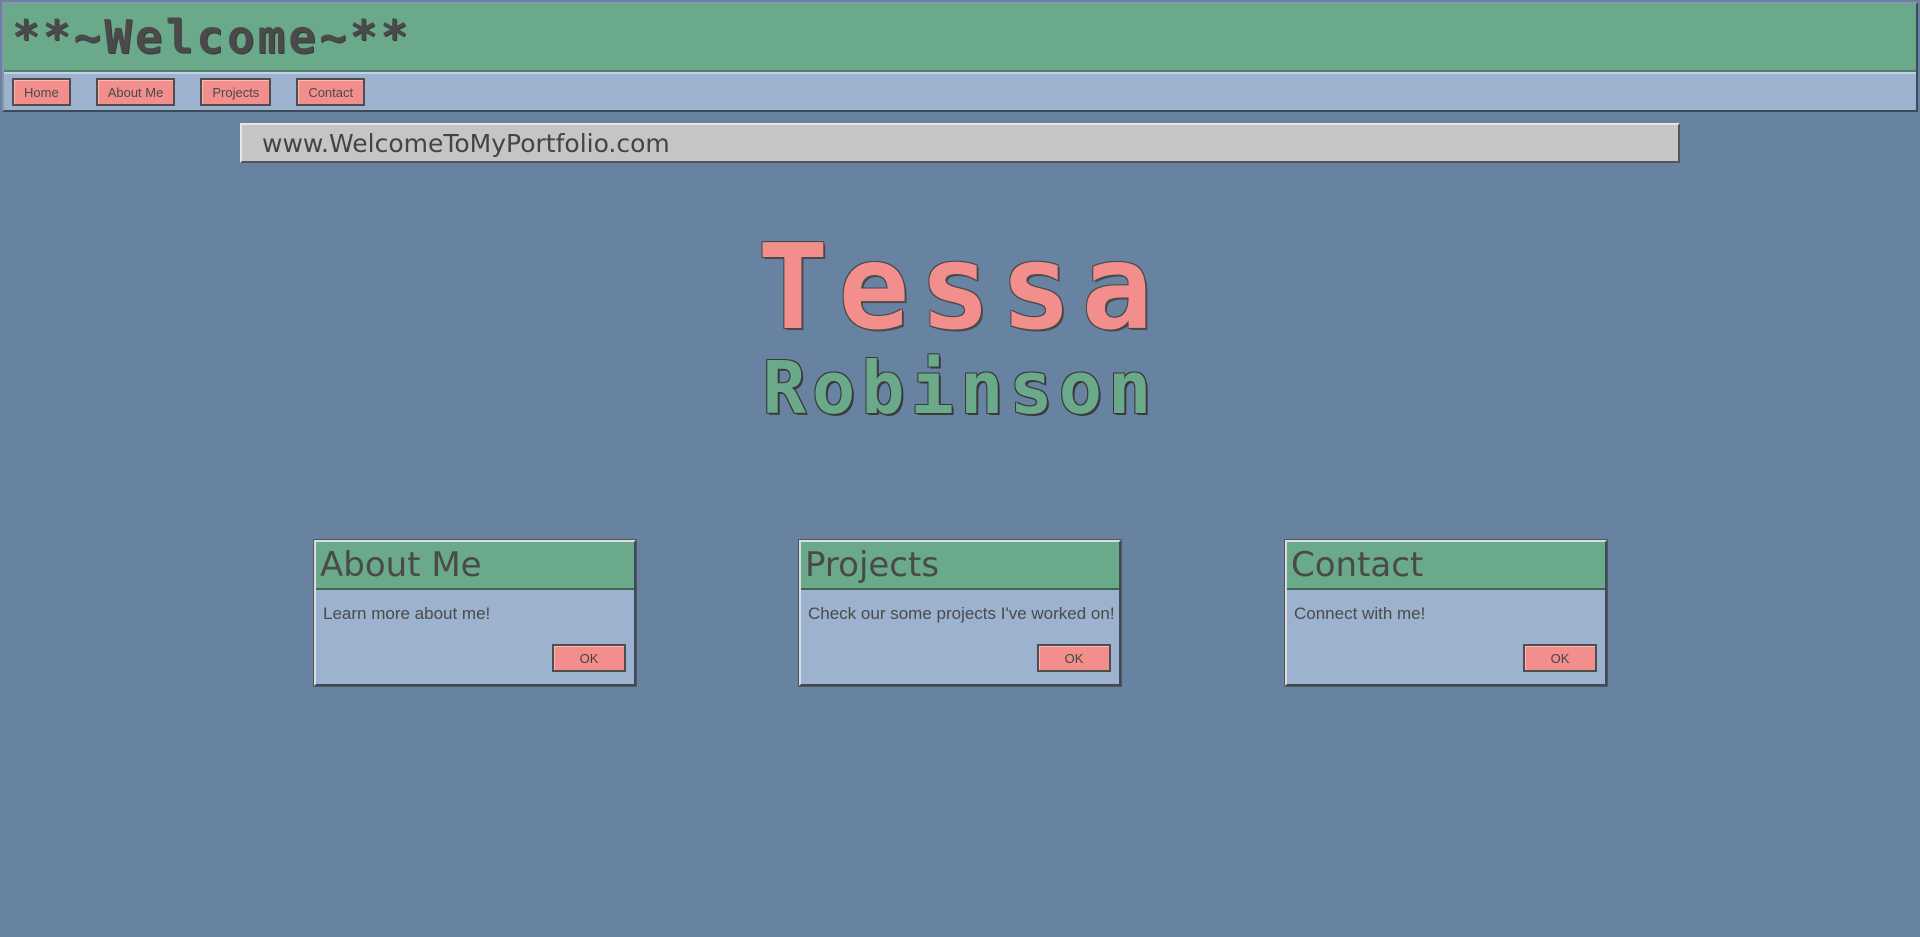 Image resolution: width=1920 pixels, height=937 pixels. What do you see at coordinates (1560, 658) in the screenshot?
I see `contact-ok-button: OK` at bounding box center [1560, 658].